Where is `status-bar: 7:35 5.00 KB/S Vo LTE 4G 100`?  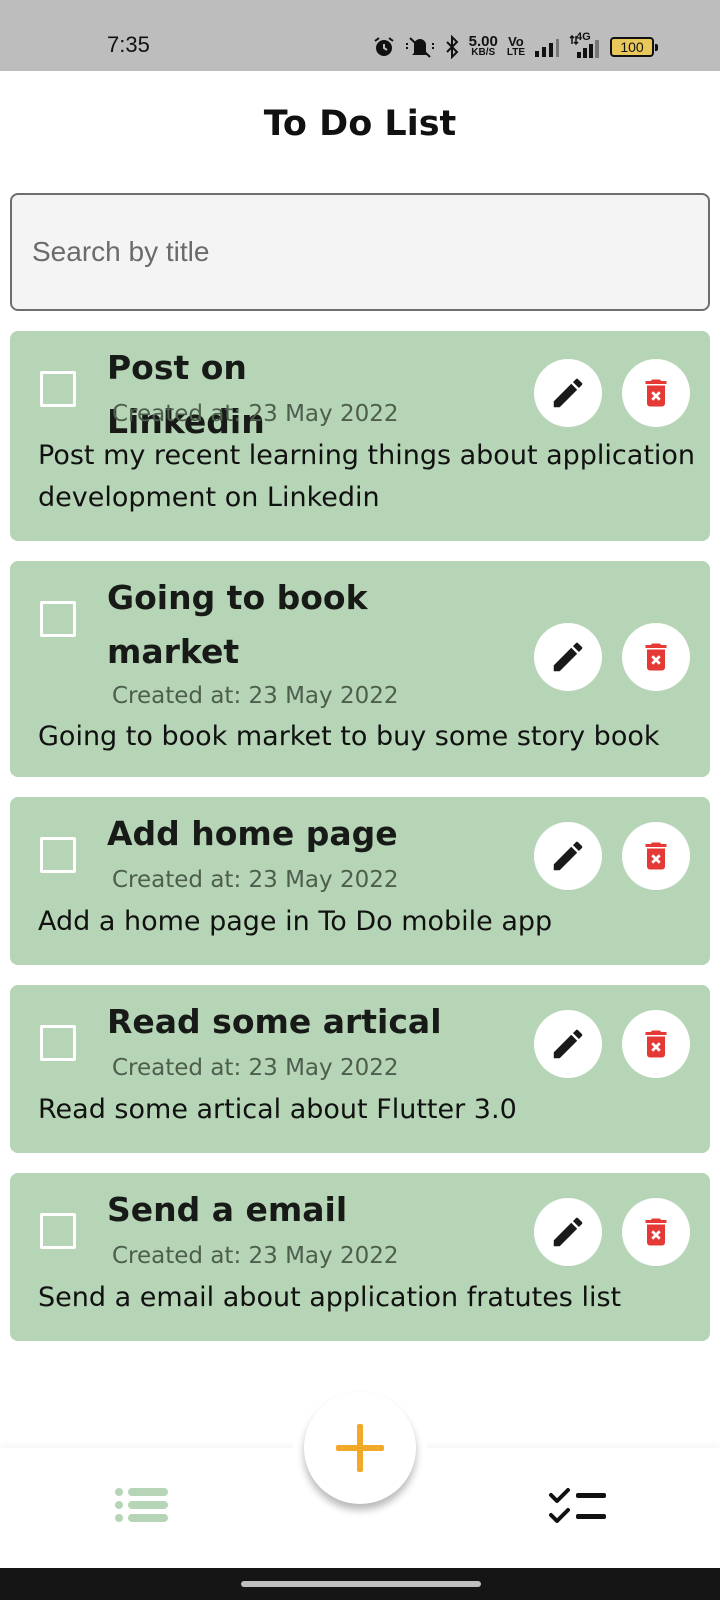 status-bar: 7:35 5.00 KB/S Vo LTE 4G 100 is located at coordinates (360, 35).